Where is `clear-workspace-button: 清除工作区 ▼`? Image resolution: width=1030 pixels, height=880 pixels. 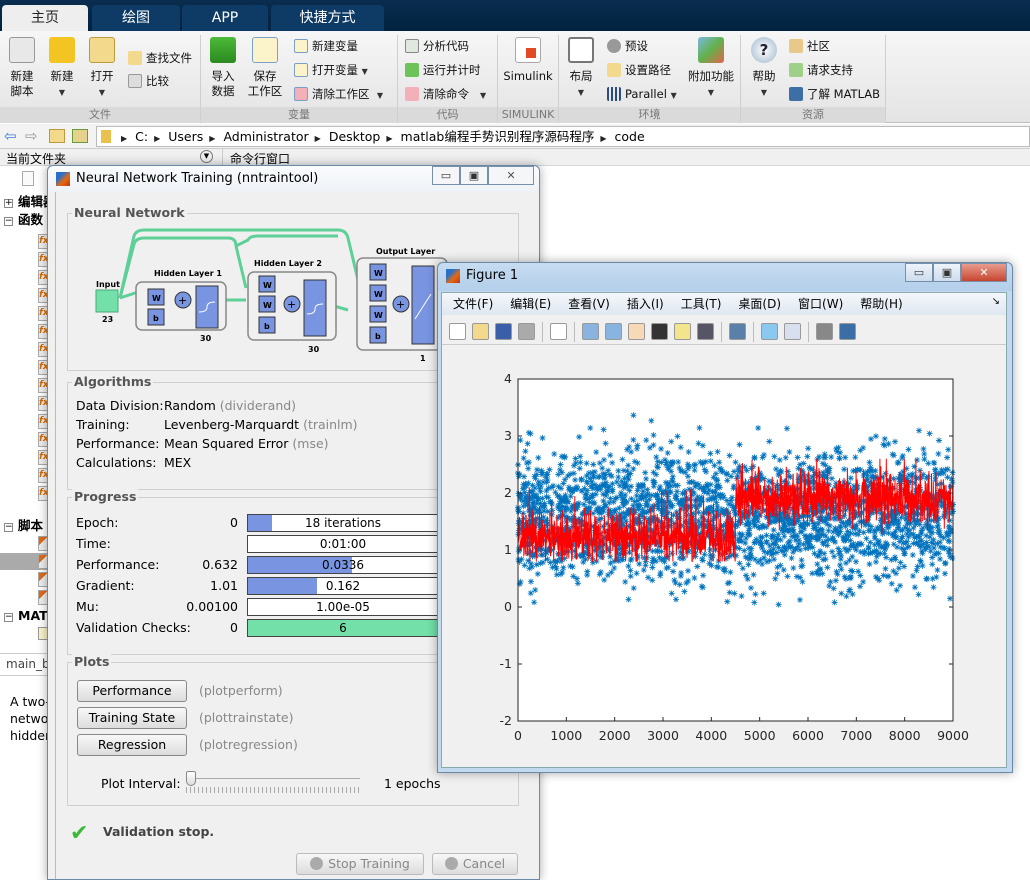
clear-workspace-button: 清除工作区 ▼ is located at coordinates (338, 94).